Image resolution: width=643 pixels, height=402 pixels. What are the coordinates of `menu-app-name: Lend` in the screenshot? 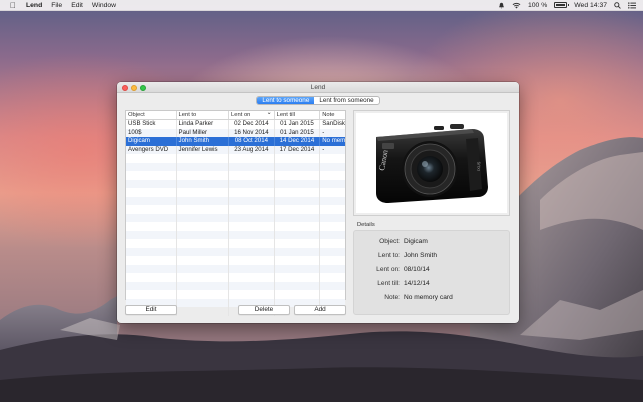 It's located at (34, 5).